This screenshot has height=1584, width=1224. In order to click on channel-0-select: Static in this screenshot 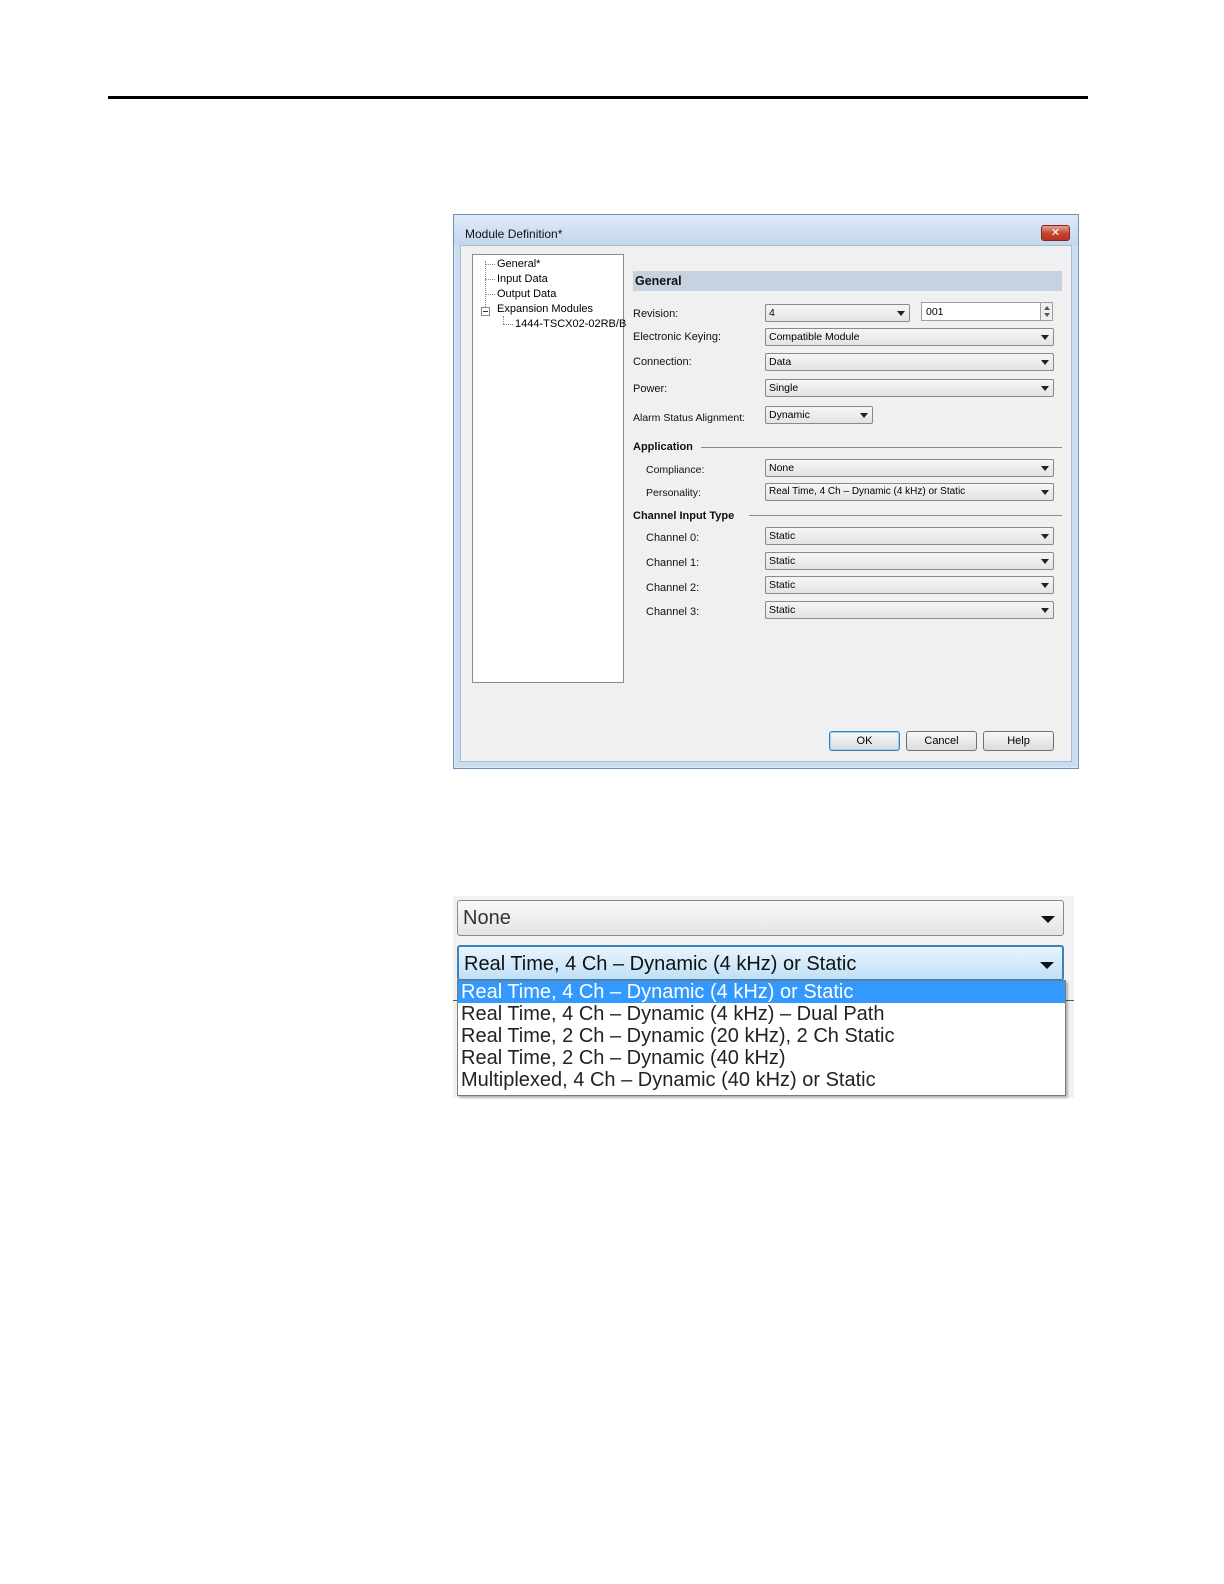, I will do `click(909, 536)`.